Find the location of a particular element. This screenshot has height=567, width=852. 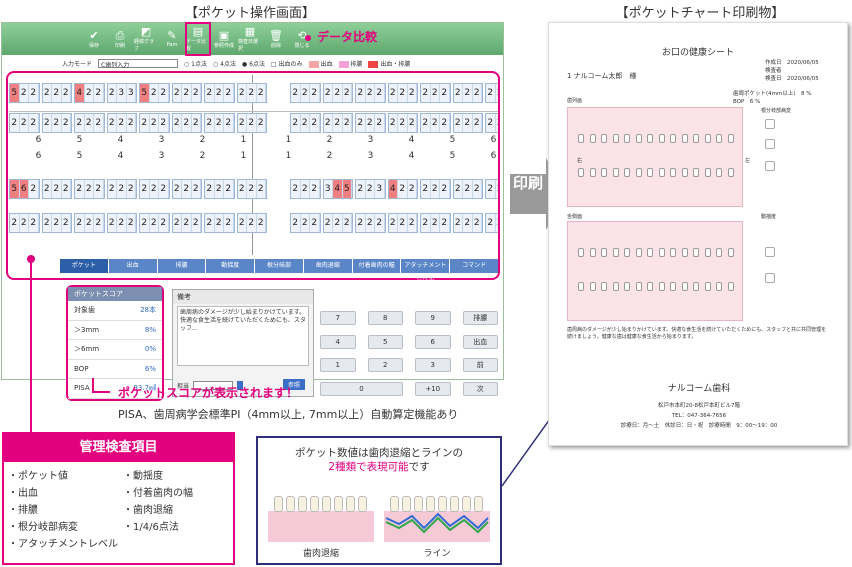

pocket-cell: 4 is located at coordinates (338, 189).